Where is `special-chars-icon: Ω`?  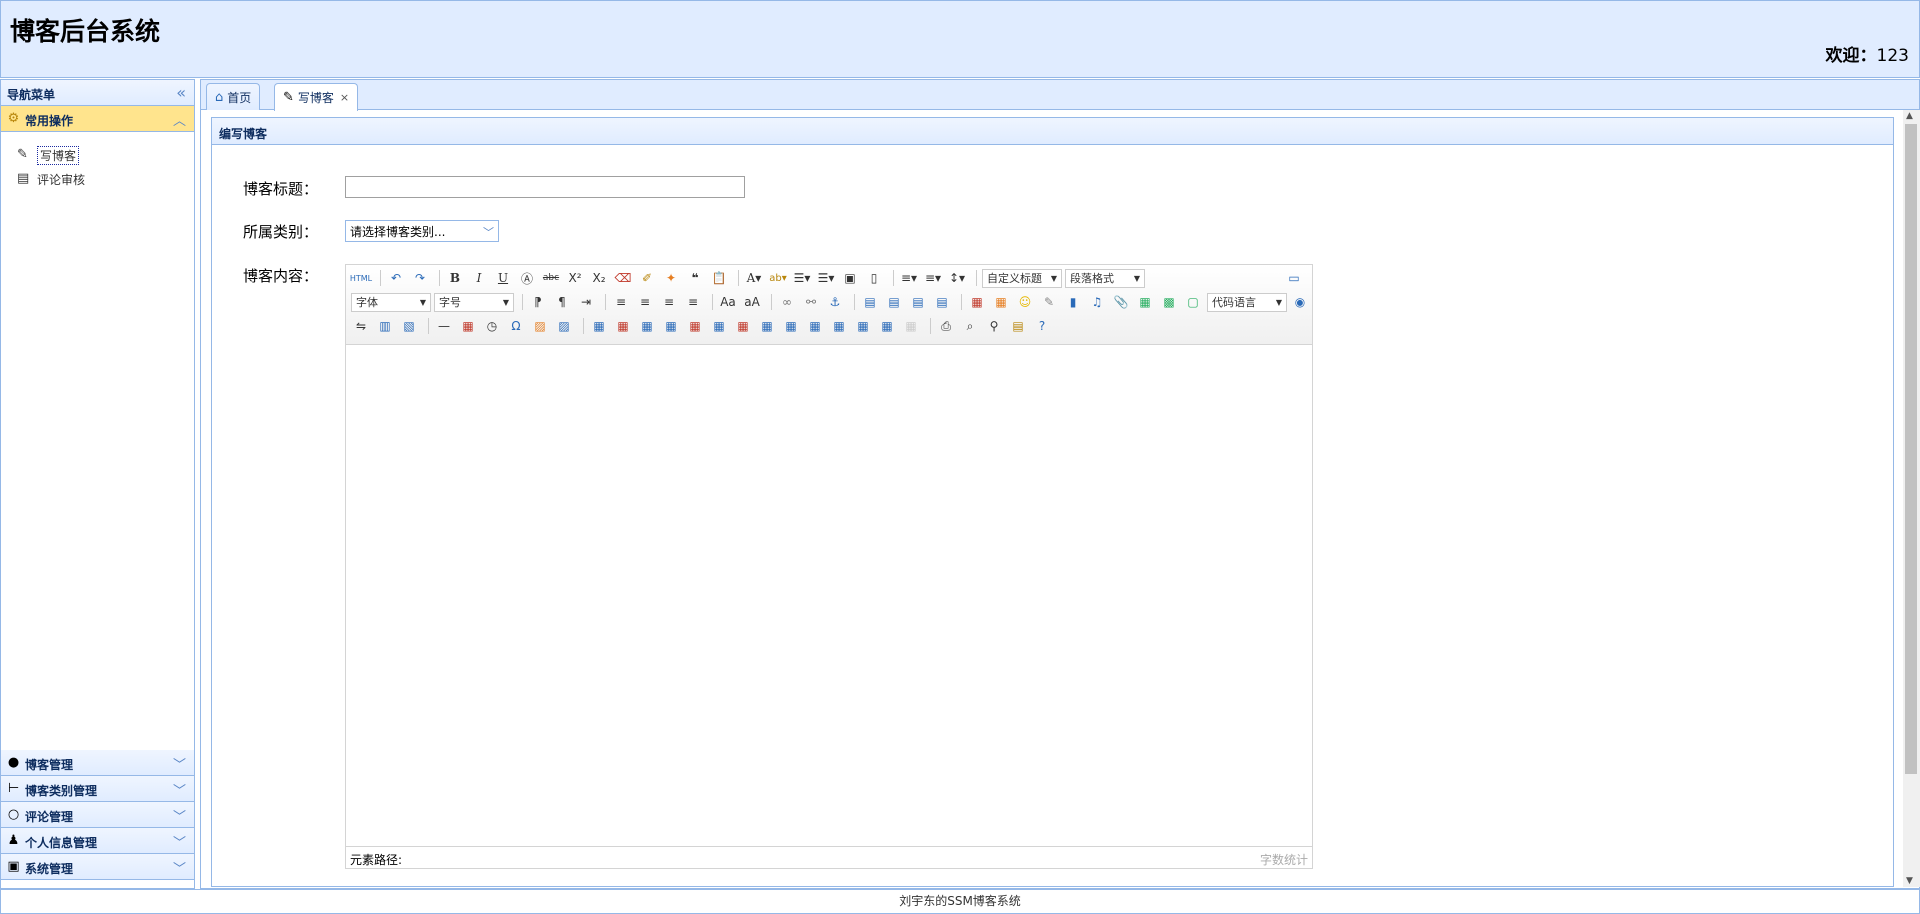 special-chars-icon: Ω is located at coordinates (516, 326).